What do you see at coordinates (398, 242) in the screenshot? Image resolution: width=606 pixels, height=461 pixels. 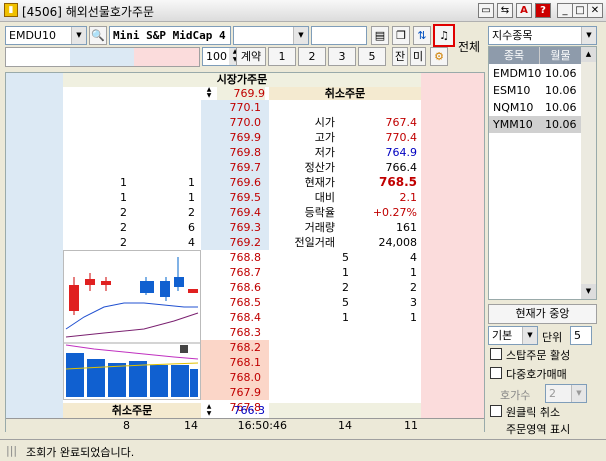 I see `info-value: 24,008` at bounding box center [398, 242].